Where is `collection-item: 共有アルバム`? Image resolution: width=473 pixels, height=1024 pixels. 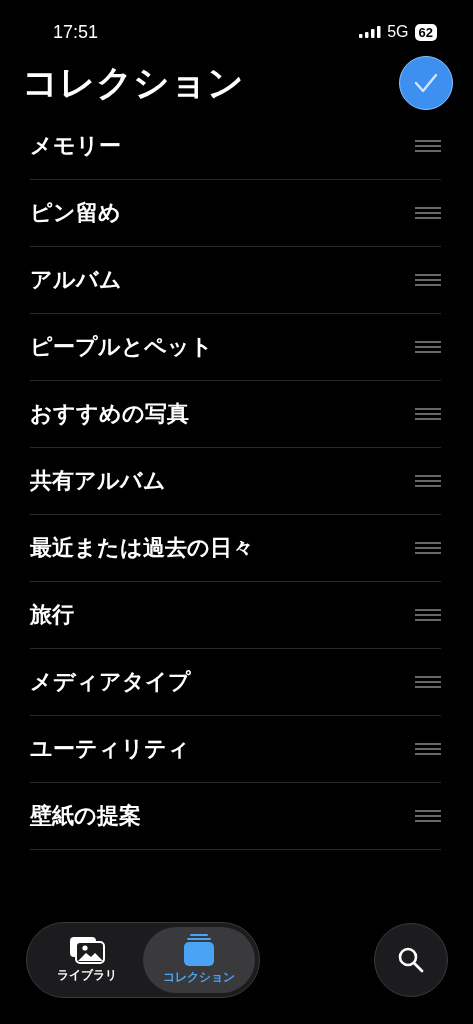
collection-item: 共有アルバム is located at coordinates (98, 481).